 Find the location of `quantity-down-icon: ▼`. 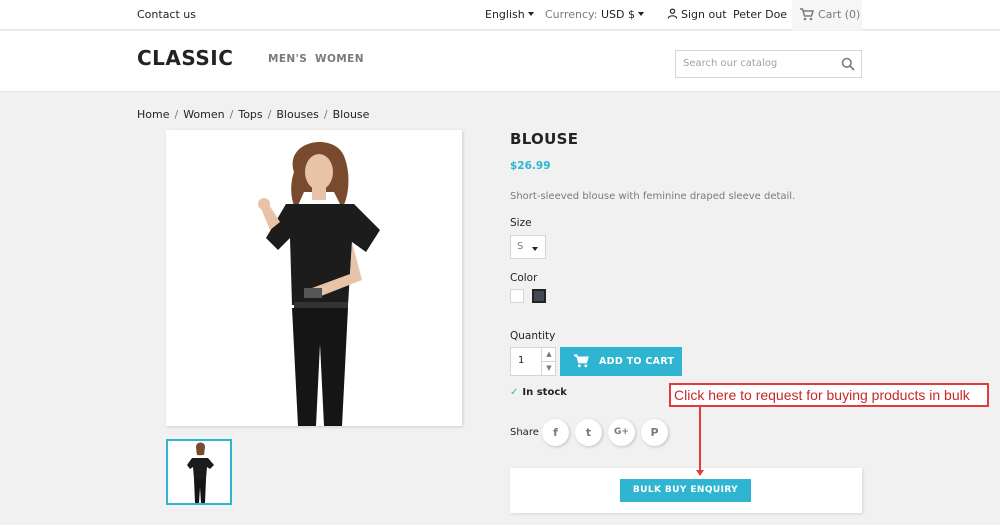

quantity-down-icon: ▼ is located at coordinates (548, 369).